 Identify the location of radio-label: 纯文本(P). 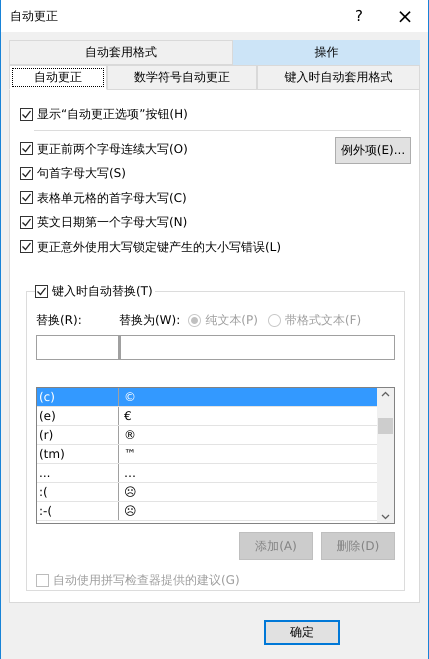
(231, 320).